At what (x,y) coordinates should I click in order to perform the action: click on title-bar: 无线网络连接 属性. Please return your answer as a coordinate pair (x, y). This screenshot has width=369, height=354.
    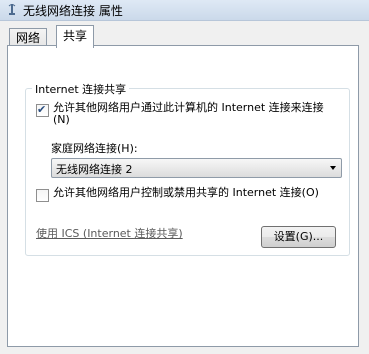
    Looking at the image, I should click on (184, 10).